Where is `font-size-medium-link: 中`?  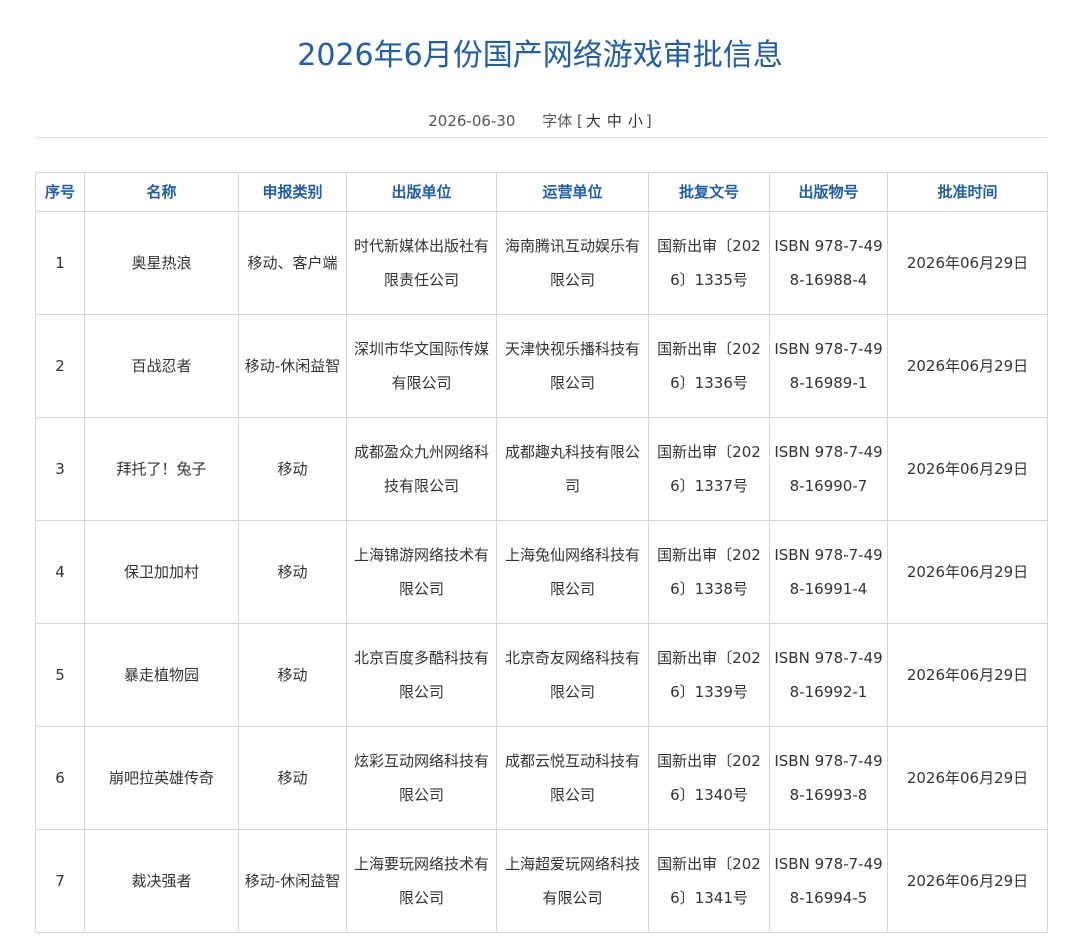
font-size-medium-link: 中 is located at coordinates (614, 121).